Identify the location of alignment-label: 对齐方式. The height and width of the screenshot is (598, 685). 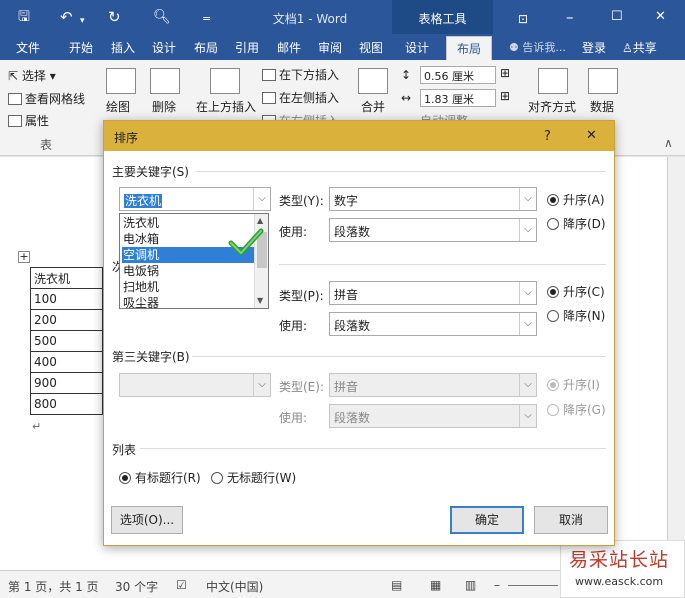
(552, 106).